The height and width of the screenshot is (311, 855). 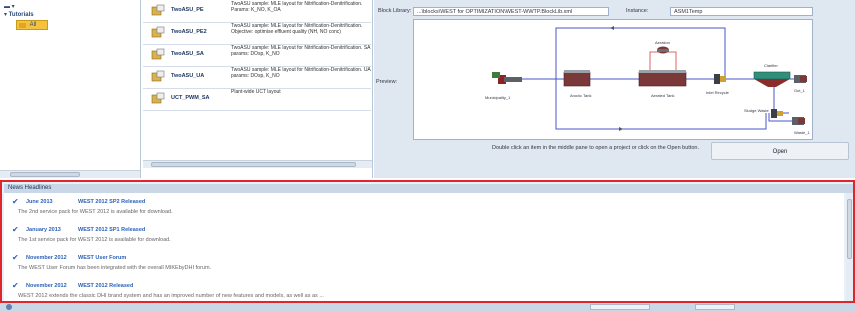 I want to click on folder-icon, so click(x=22, y=25).